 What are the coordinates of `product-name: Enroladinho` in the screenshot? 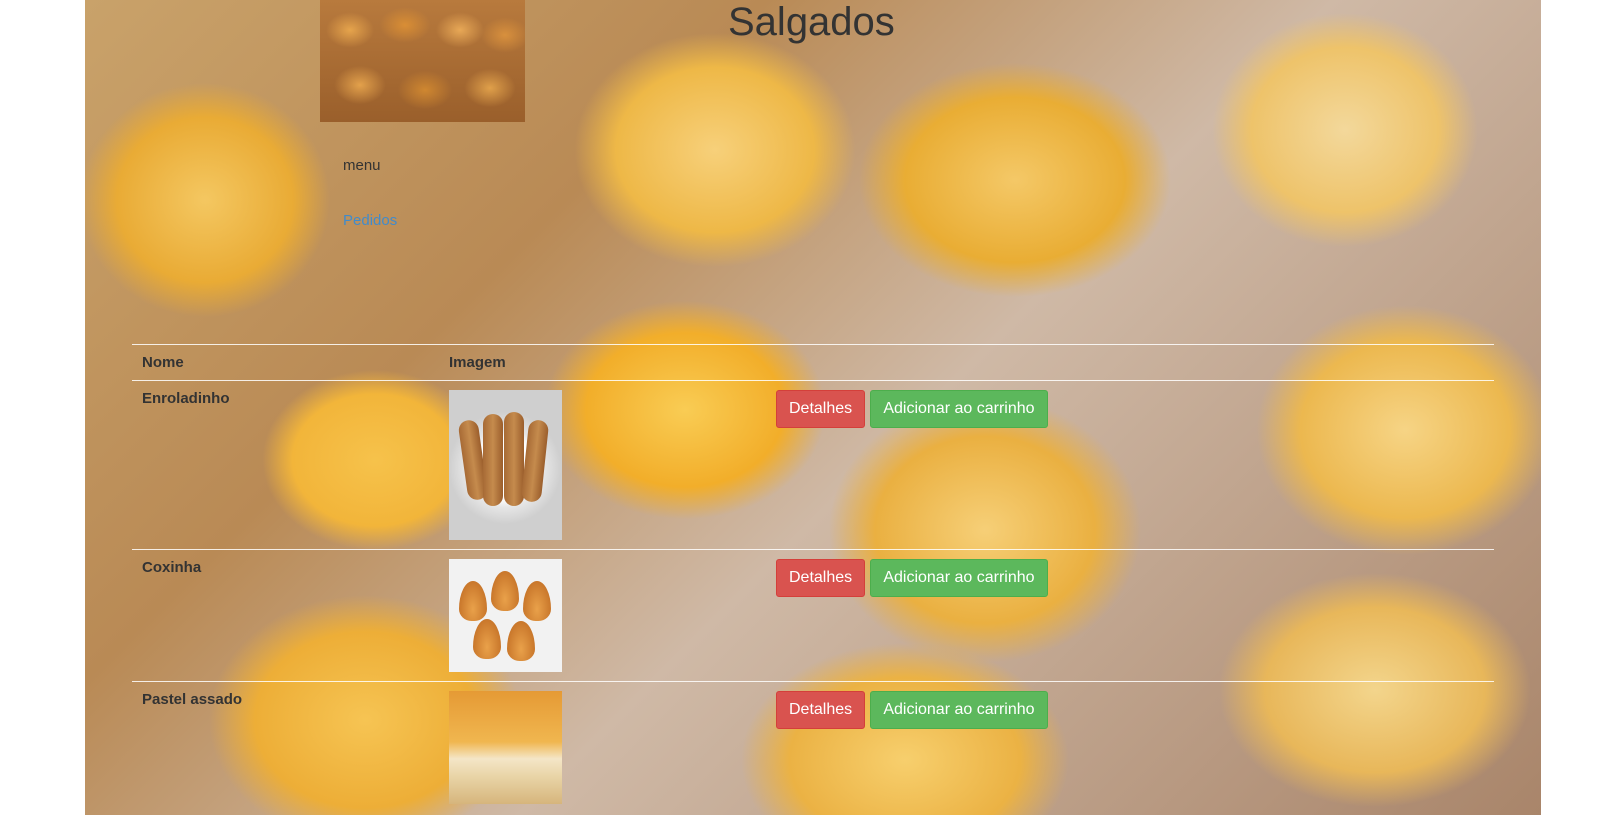 It's located at (285, 465).